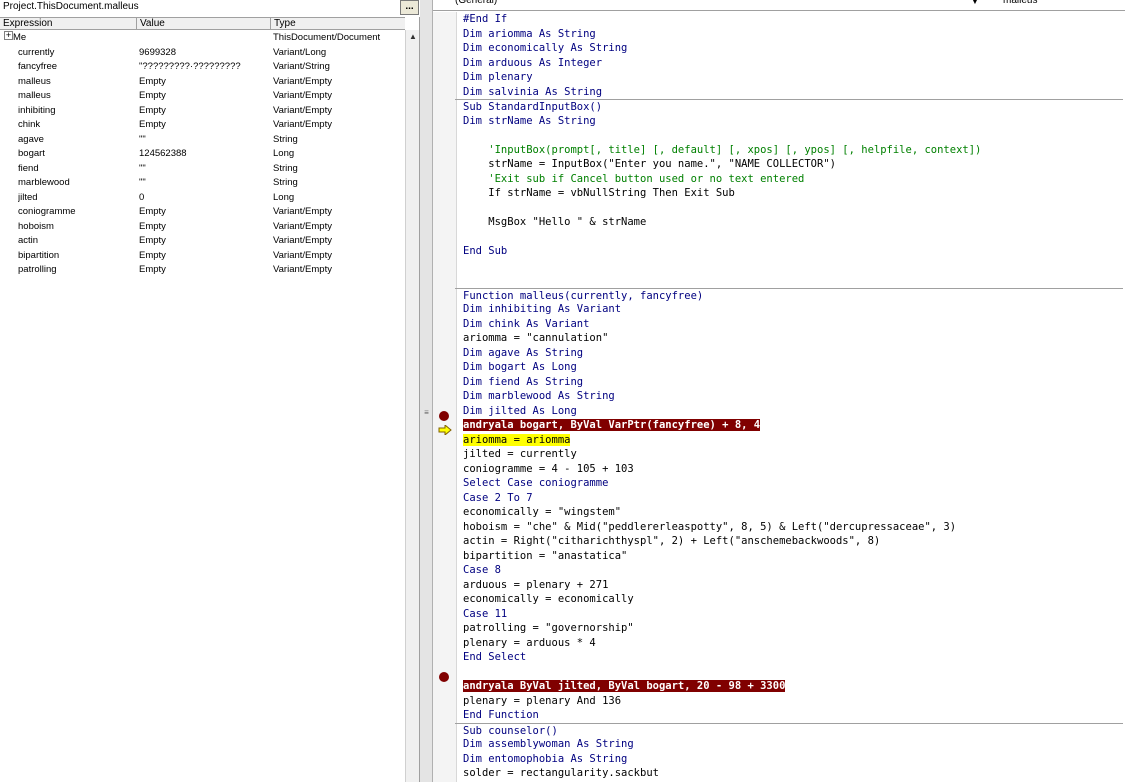  Describe the element at coordinates (202, 154) in the screenshot. I see `locals-row: bogart 124562388 Long` at that location.